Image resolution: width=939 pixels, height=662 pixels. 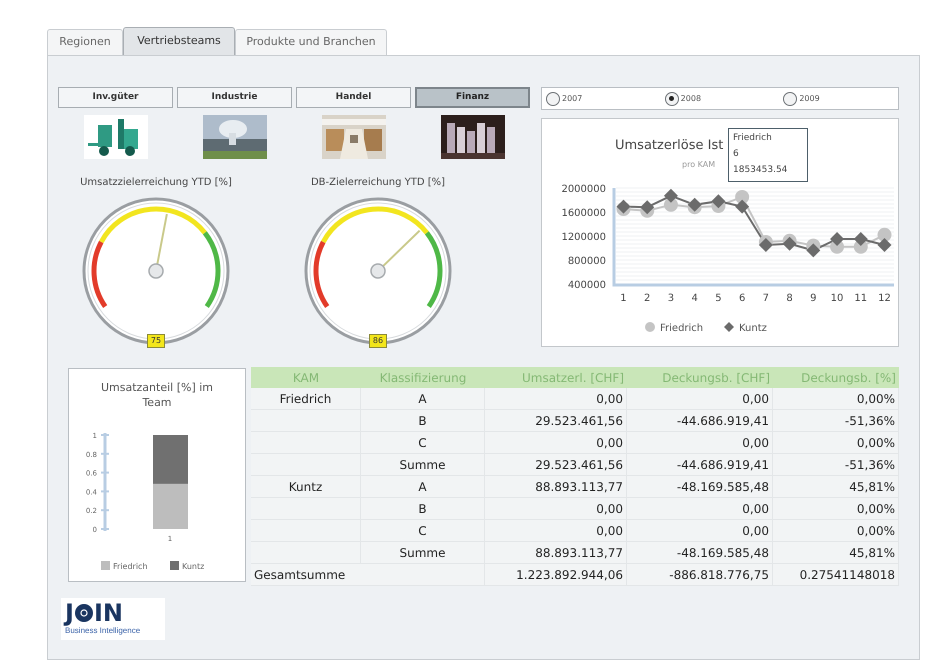 What do you see at coordinates (700, 420) in the screenshot?
I see `table-cell: -44.686.919,41` at bounding box center [700, 420].